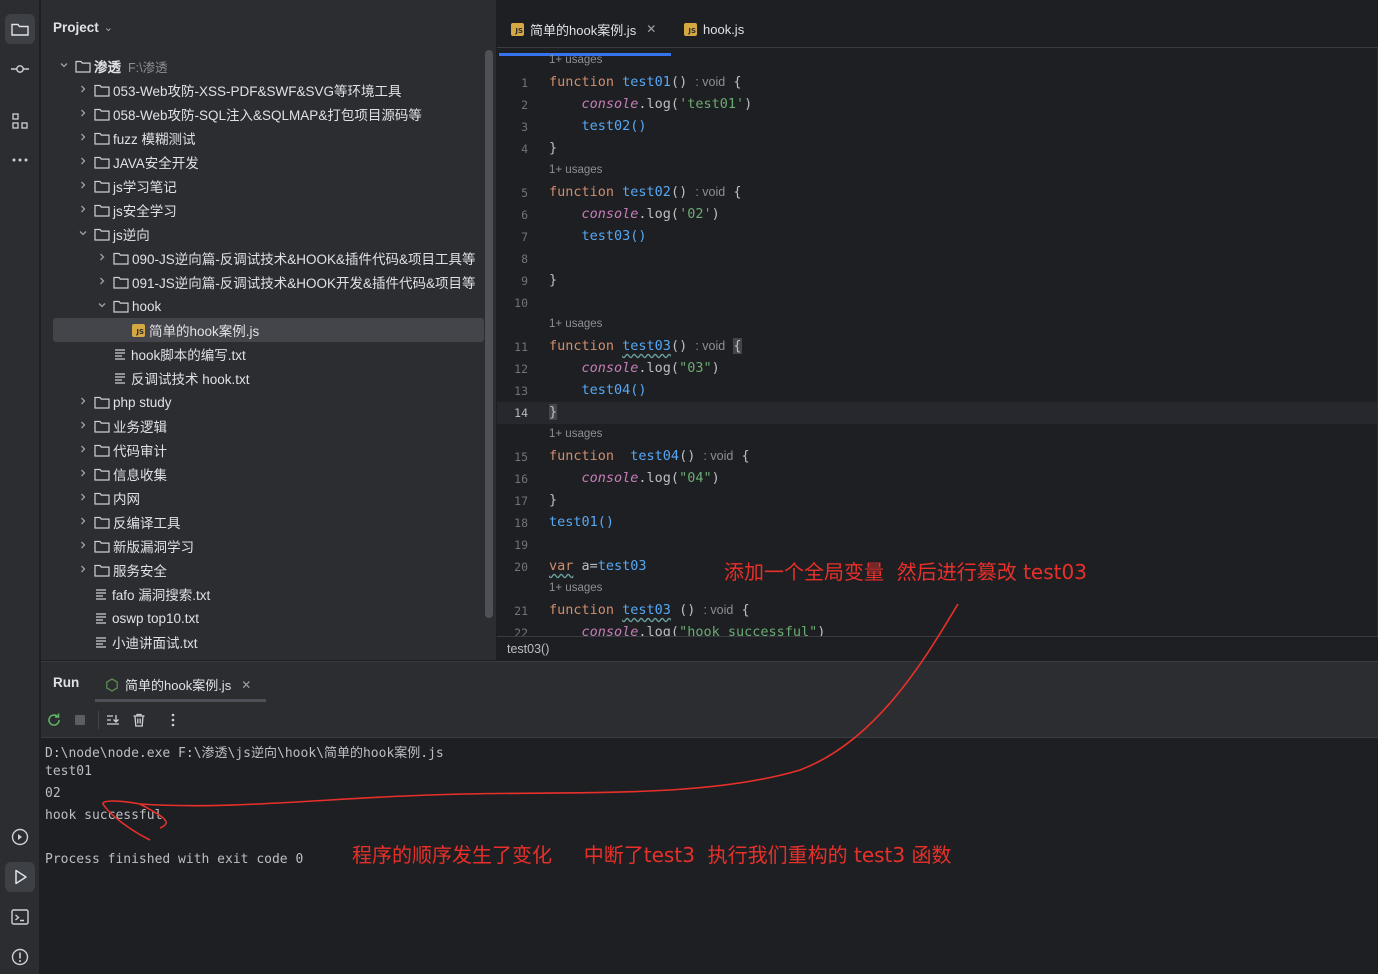 This screenshot has width=1378, height=974. I want to click on tree-folder-row: 业务逻辑, so click(104, 426).